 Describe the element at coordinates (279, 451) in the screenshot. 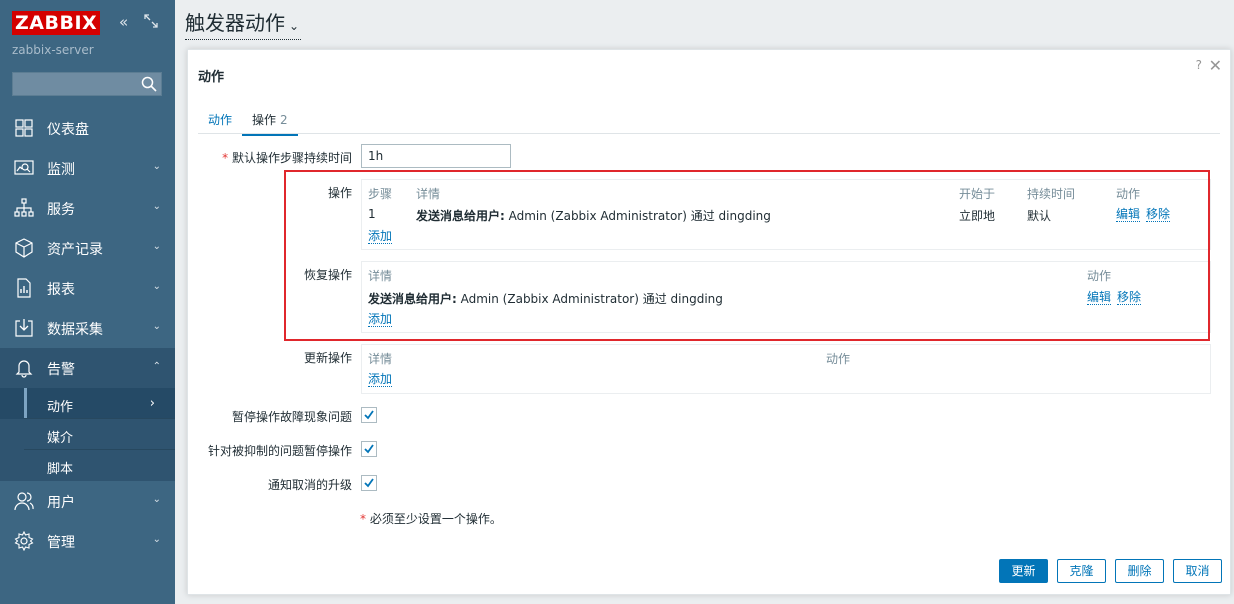

I see `pause-suppressed-label: 针对被抑制的问题暂停操作` at that location.